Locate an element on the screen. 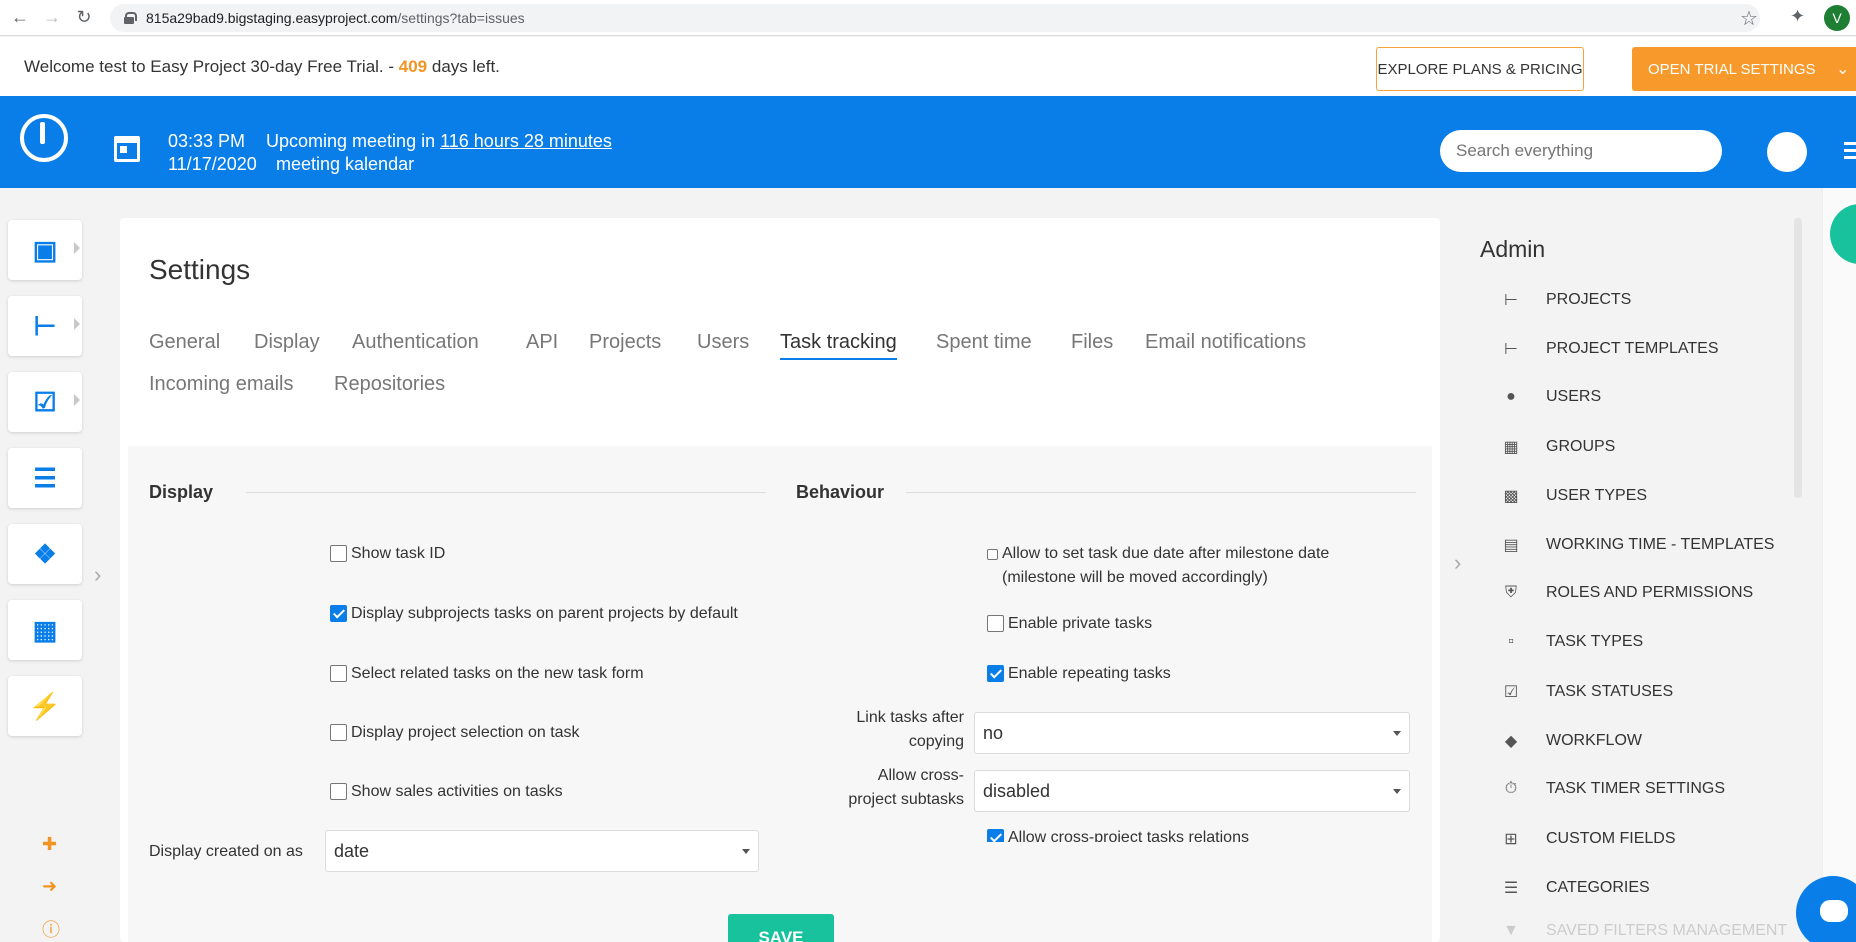  calendar-icon is located at coordinates (127, 149).